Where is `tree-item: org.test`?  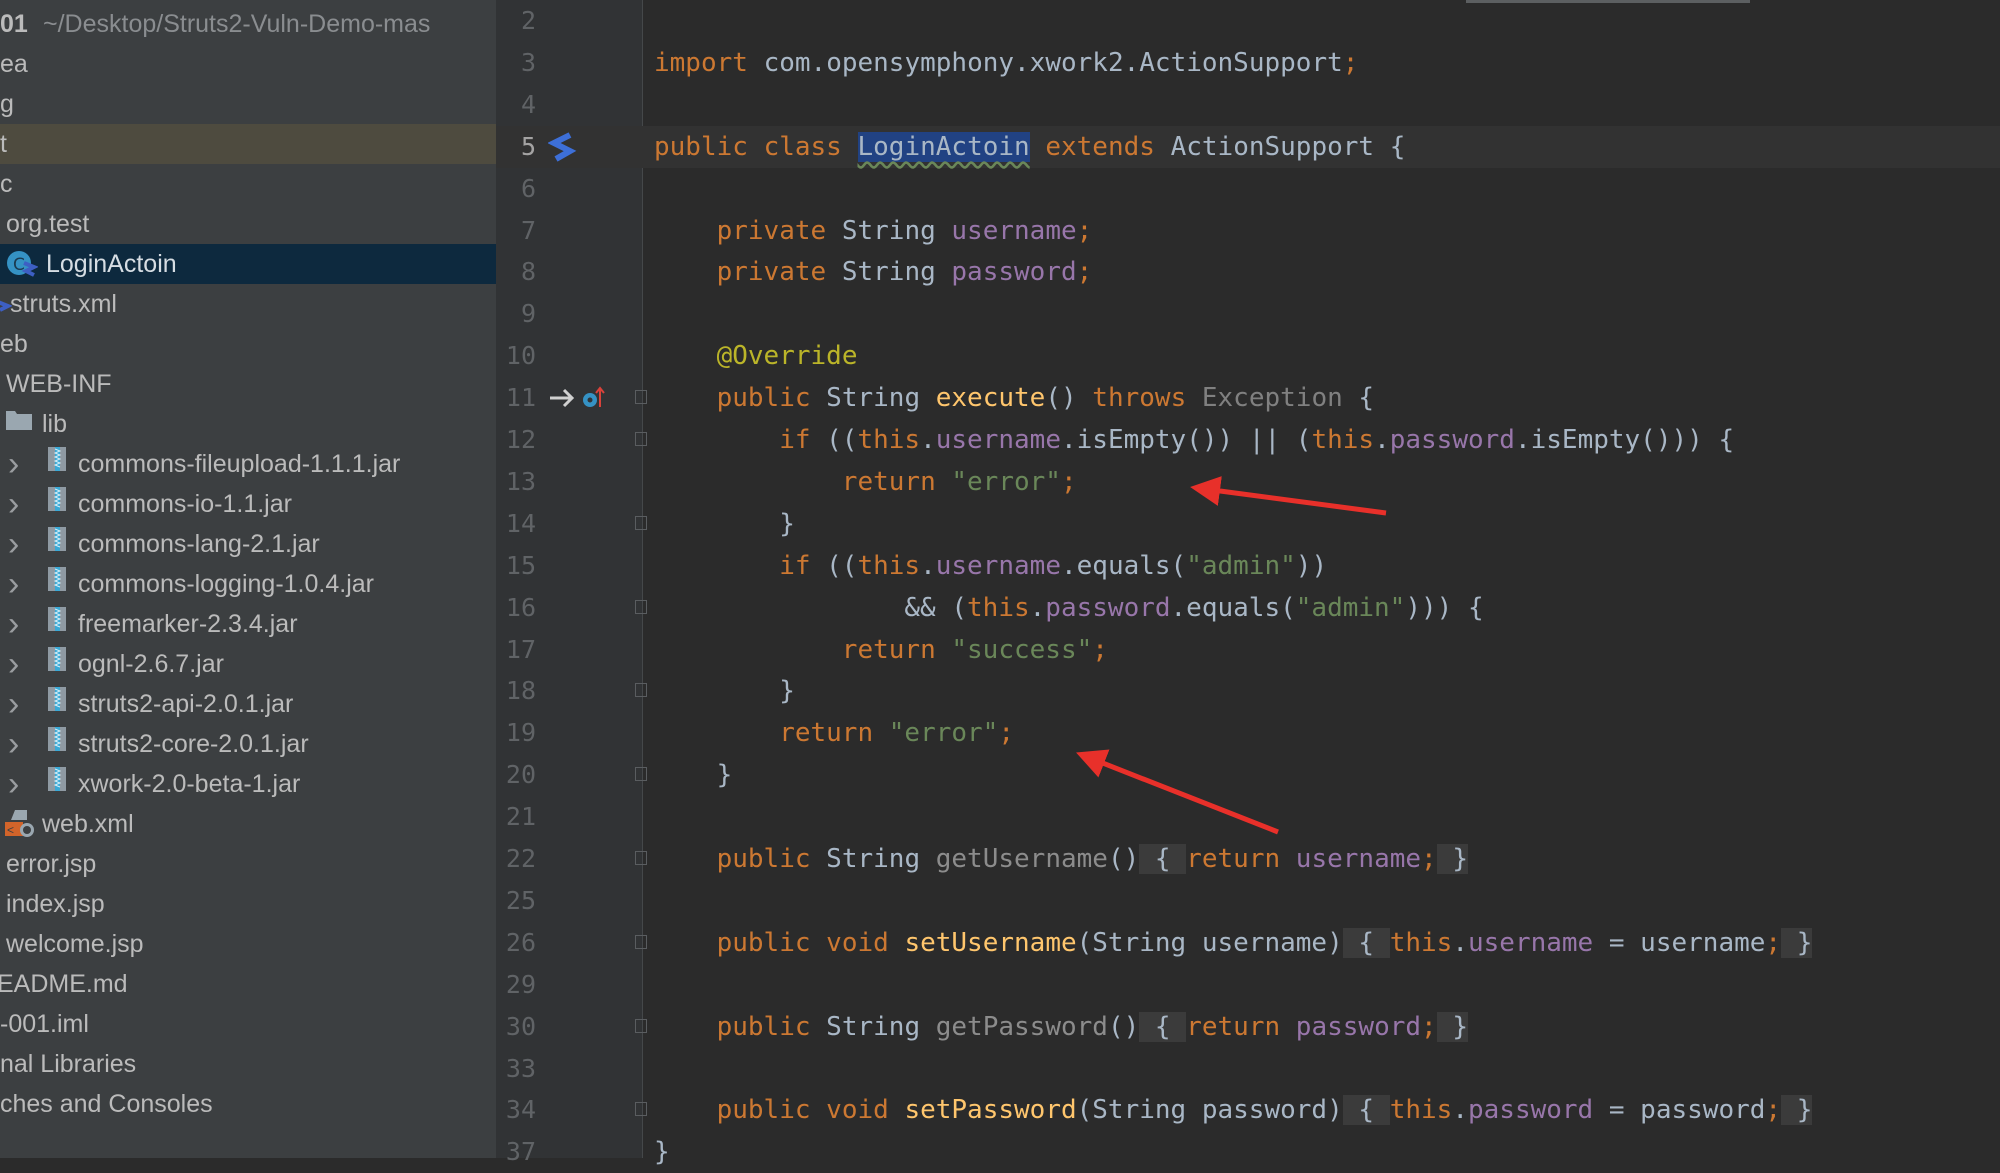
tree-item: org.test is located at coordinates (248, 224).